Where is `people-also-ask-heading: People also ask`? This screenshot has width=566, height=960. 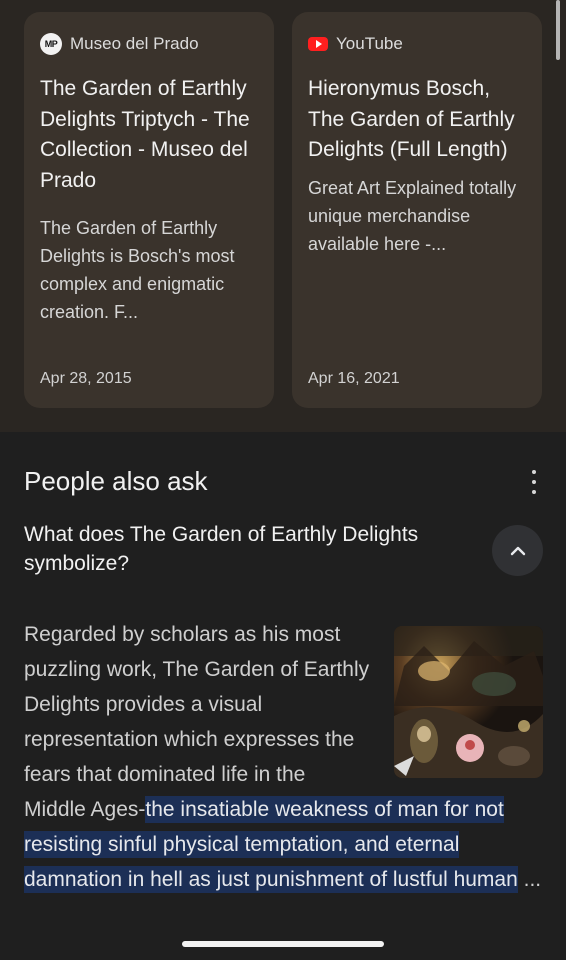 people-also-ask-heading: People also ask is located at coordinates (116, 481).